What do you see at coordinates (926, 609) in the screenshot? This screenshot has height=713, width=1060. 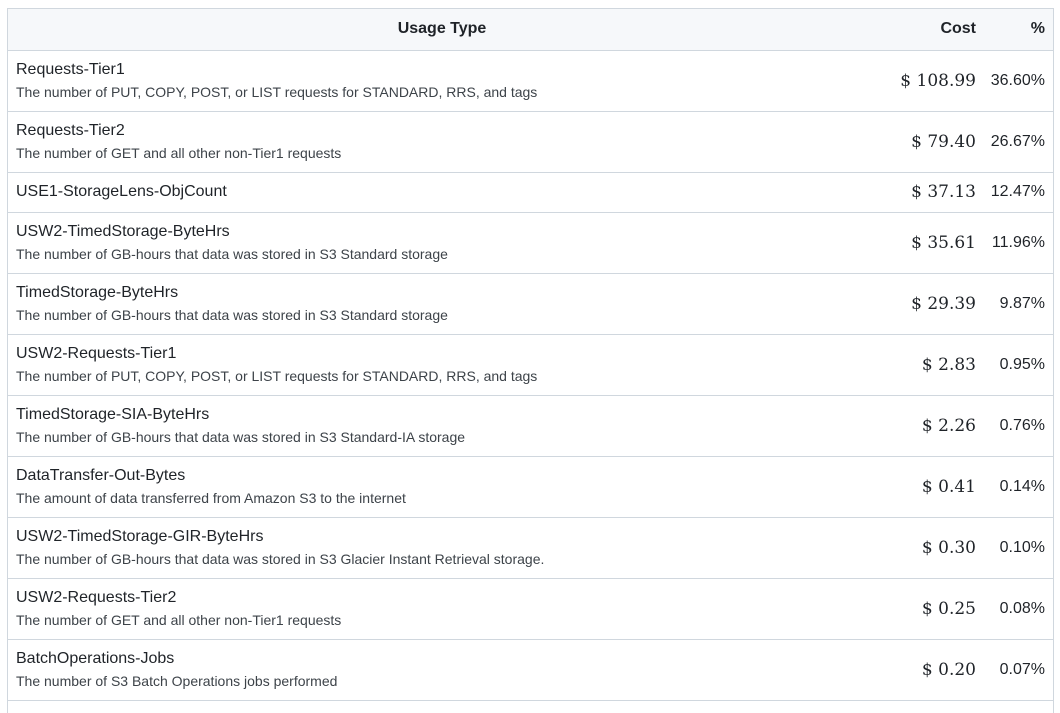 I see `cost-cell: $ 0.25` at bounding box center [926, 609].